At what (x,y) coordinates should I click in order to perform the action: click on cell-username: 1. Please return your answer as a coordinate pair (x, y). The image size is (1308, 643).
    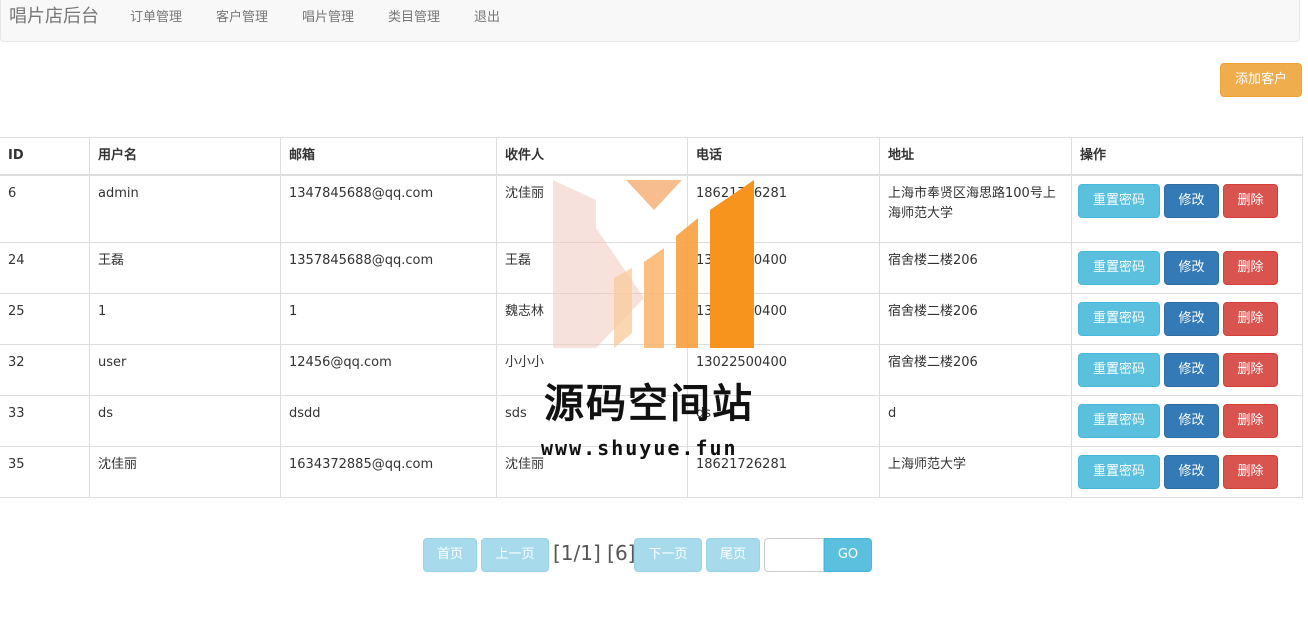
    Looking at the image, I should click on (185, 318).